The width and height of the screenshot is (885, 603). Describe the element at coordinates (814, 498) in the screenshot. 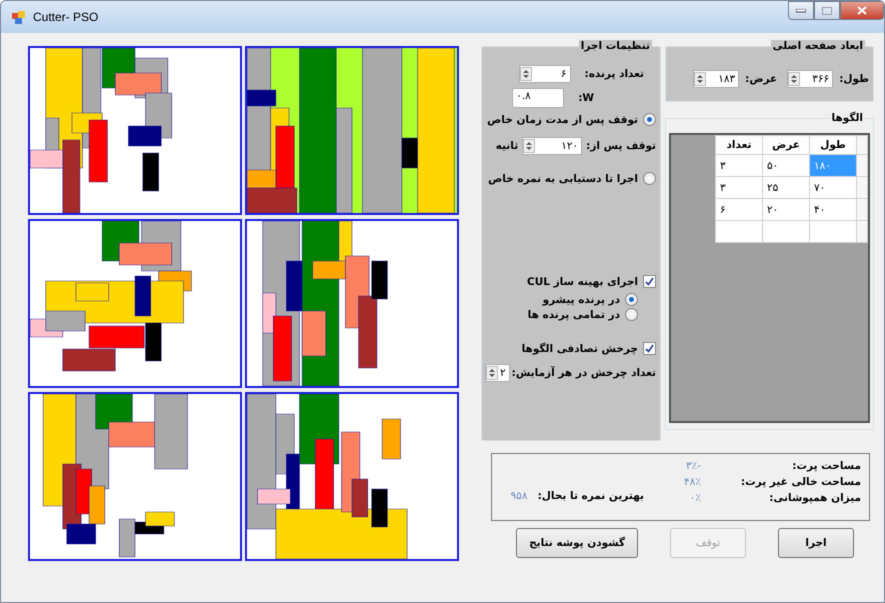

I see `stat-label: میزان همپوشانی:` at that location.